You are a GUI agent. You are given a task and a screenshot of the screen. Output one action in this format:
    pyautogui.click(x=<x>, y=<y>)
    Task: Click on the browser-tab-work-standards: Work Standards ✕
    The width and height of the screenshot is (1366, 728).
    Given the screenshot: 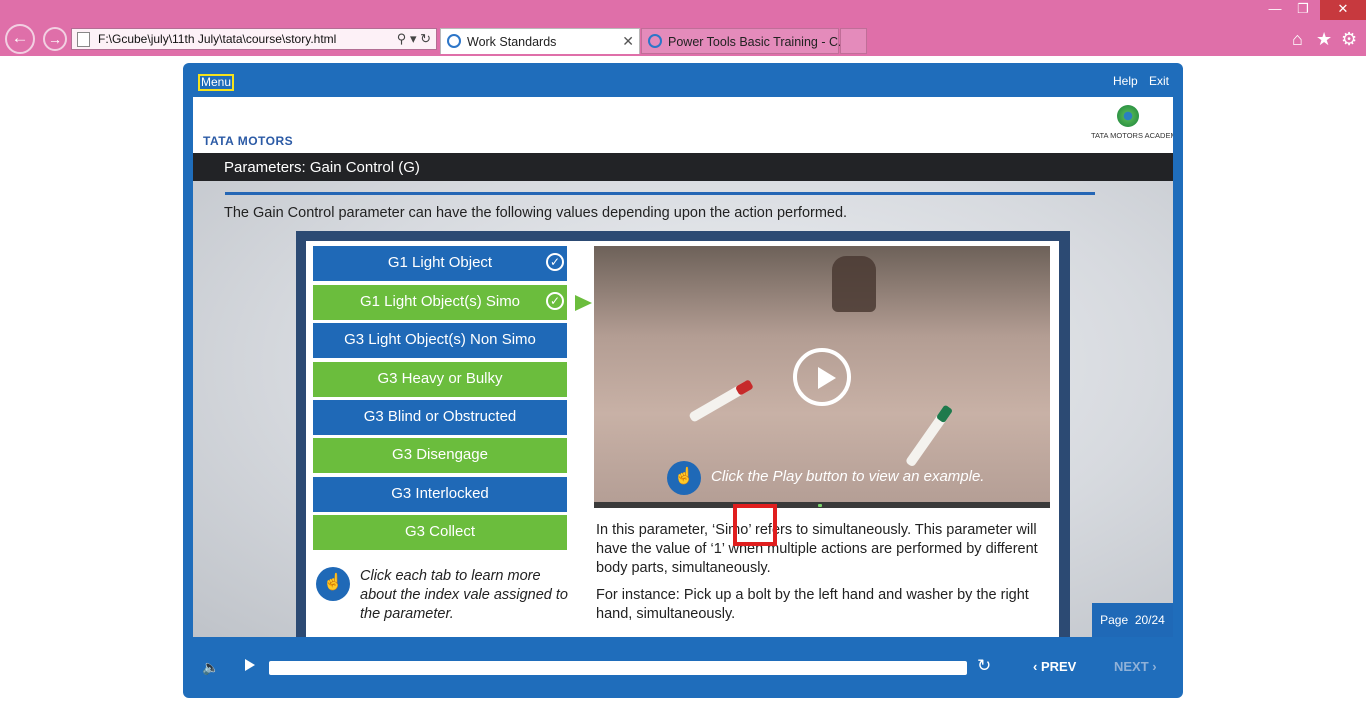 What is the action you would take?
    pyautogui.click(x=540, y=41)
    